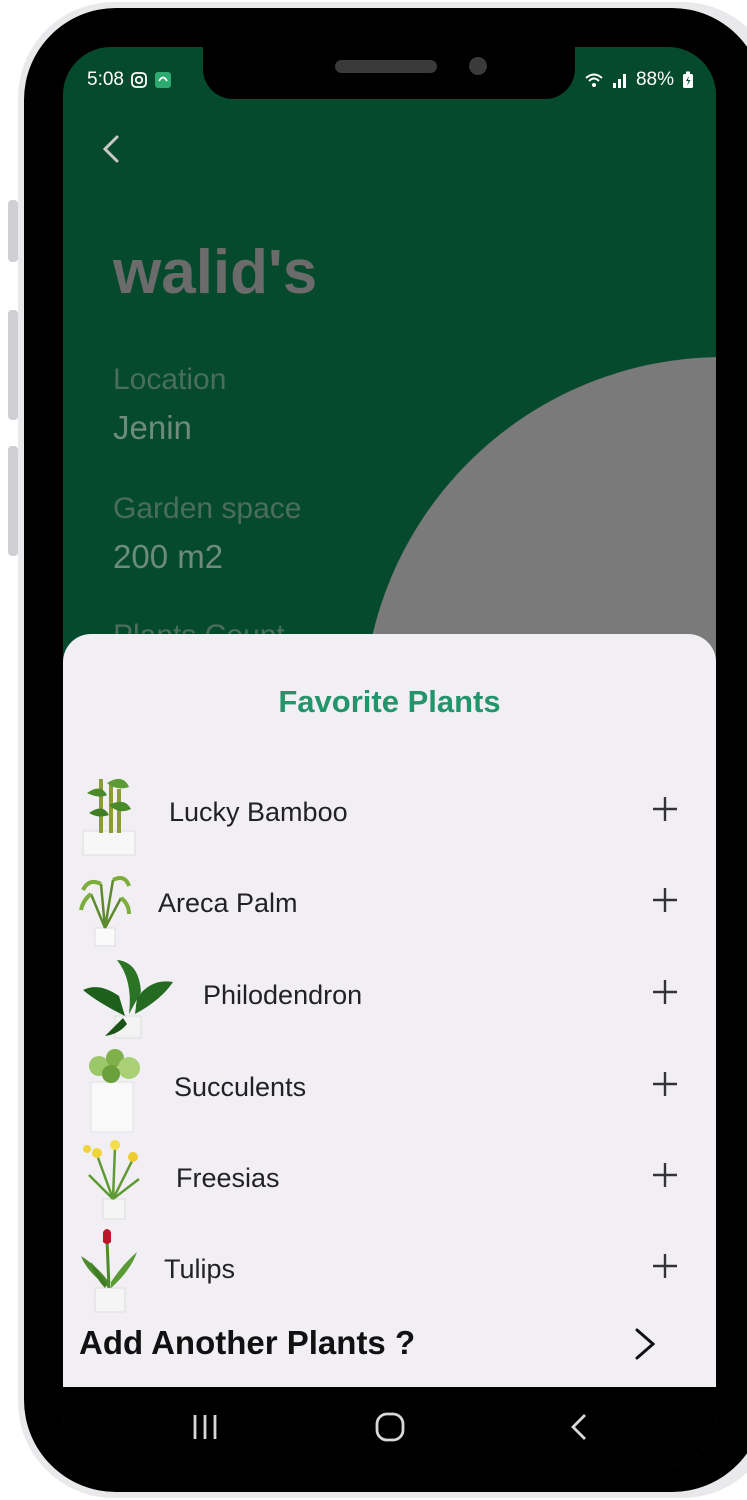 Image resolution: width=747 pixels, height=1500 pixels. I want to click on plant-row: Philodendron, so click(389, 997).